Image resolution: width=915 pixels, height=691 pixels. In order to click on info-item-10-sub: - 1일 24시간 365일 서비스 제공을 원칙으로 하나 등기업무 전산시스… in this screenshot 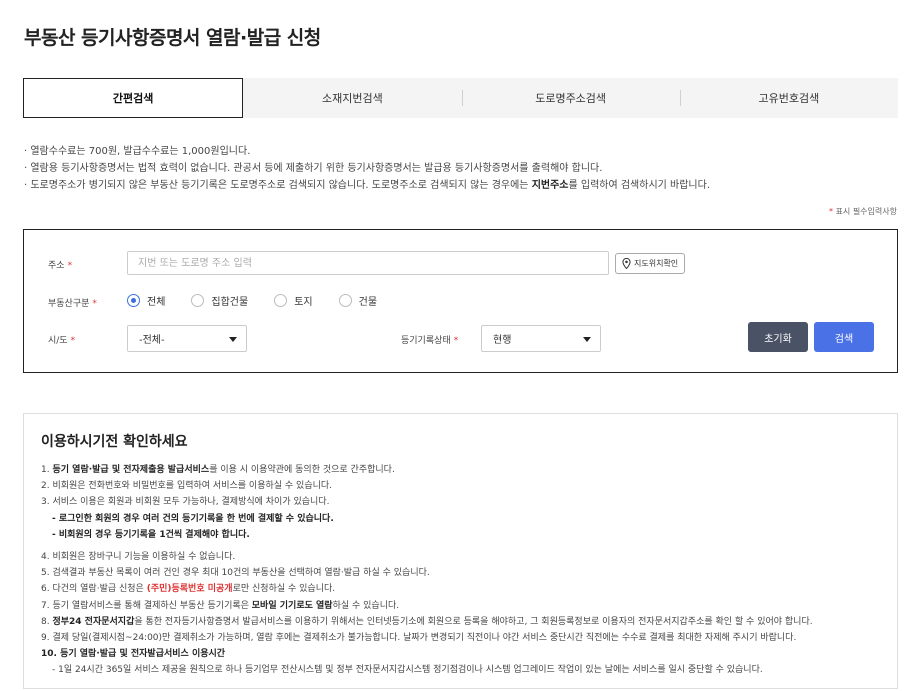, I will do `click(407, 670)`.